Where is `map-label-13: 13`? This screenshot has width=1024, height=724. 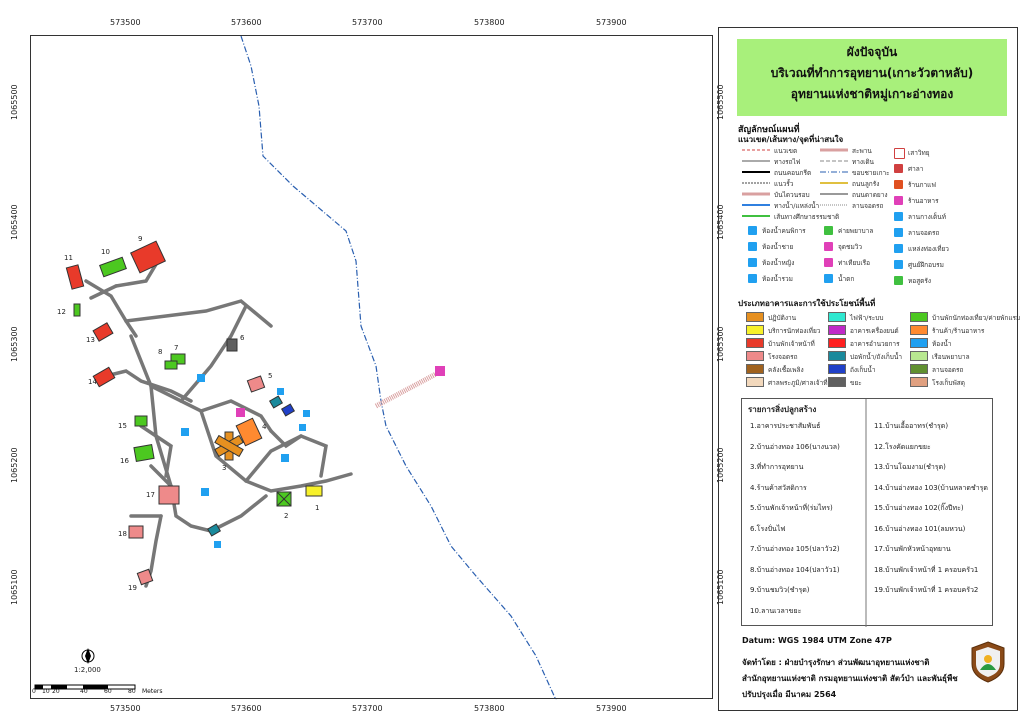
map-label-13: 13 is located at coordinates (90, 340).